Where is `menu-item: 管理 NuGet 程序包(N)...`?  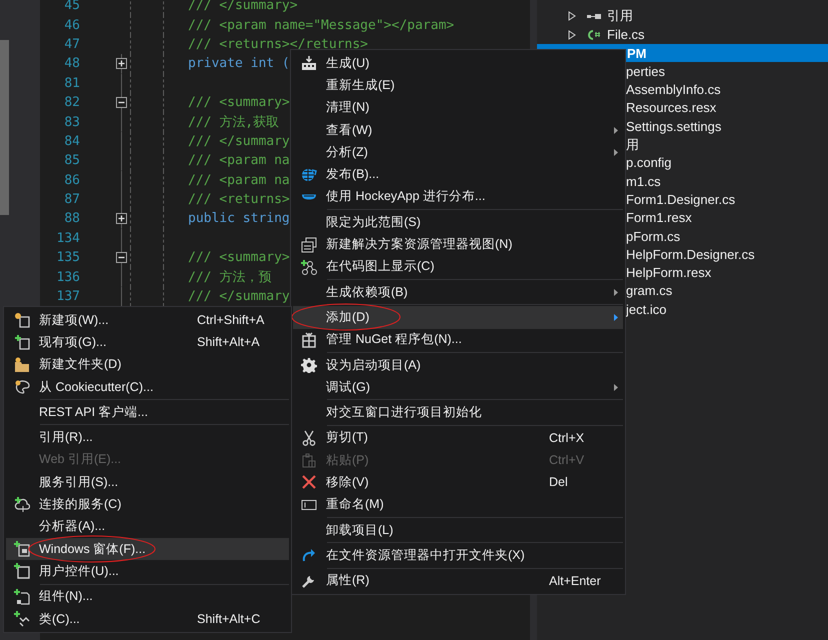
menu-item: 管理 NuGet 程序包(N)... is located at coordinates (458, 339).